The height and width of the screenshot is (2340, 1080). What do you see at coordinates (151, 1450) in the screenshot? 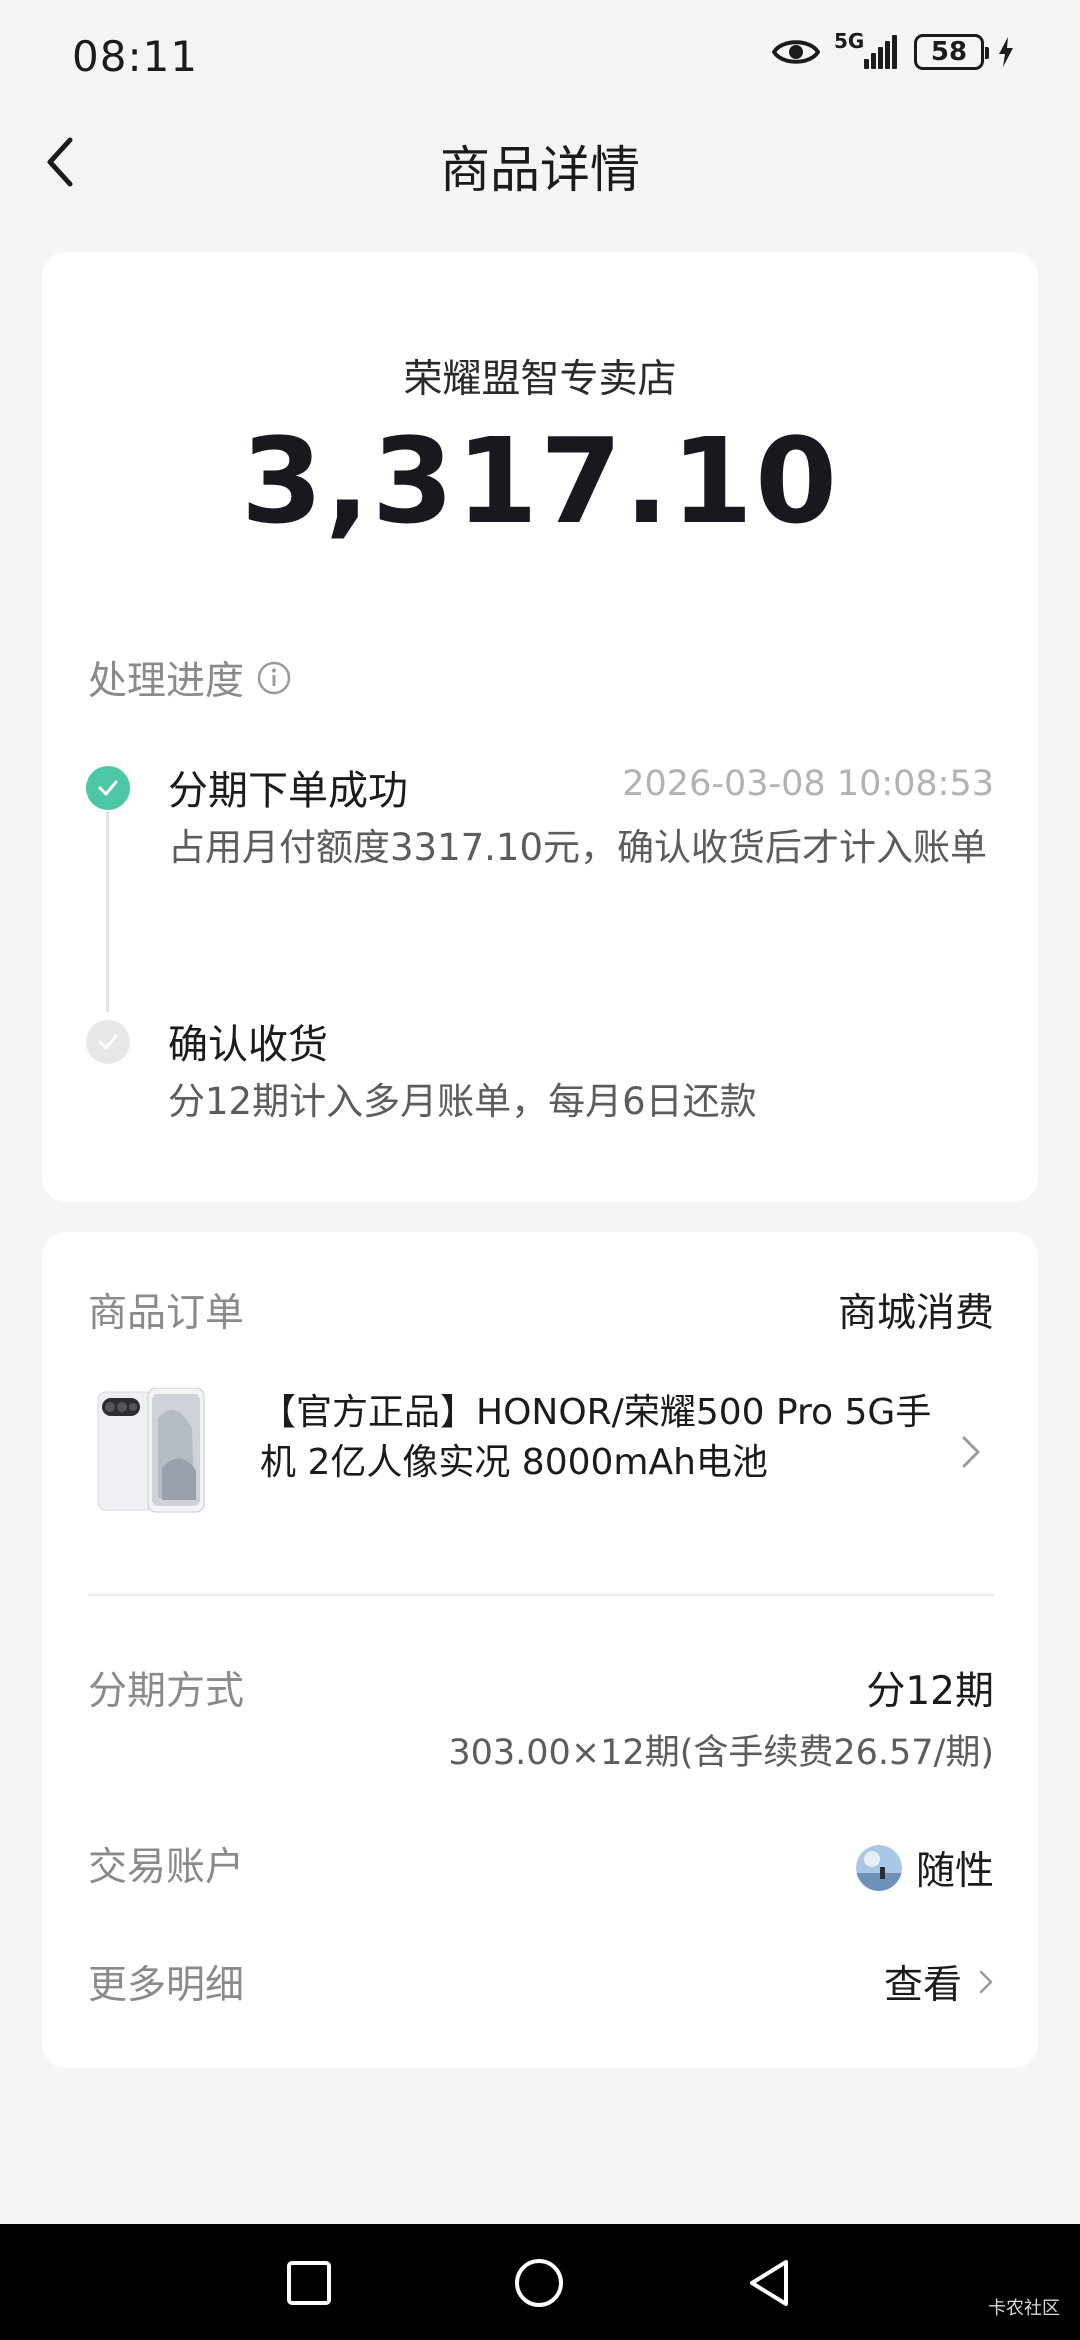
I see `product-thumbnail` at bounding box center [151, 1450].